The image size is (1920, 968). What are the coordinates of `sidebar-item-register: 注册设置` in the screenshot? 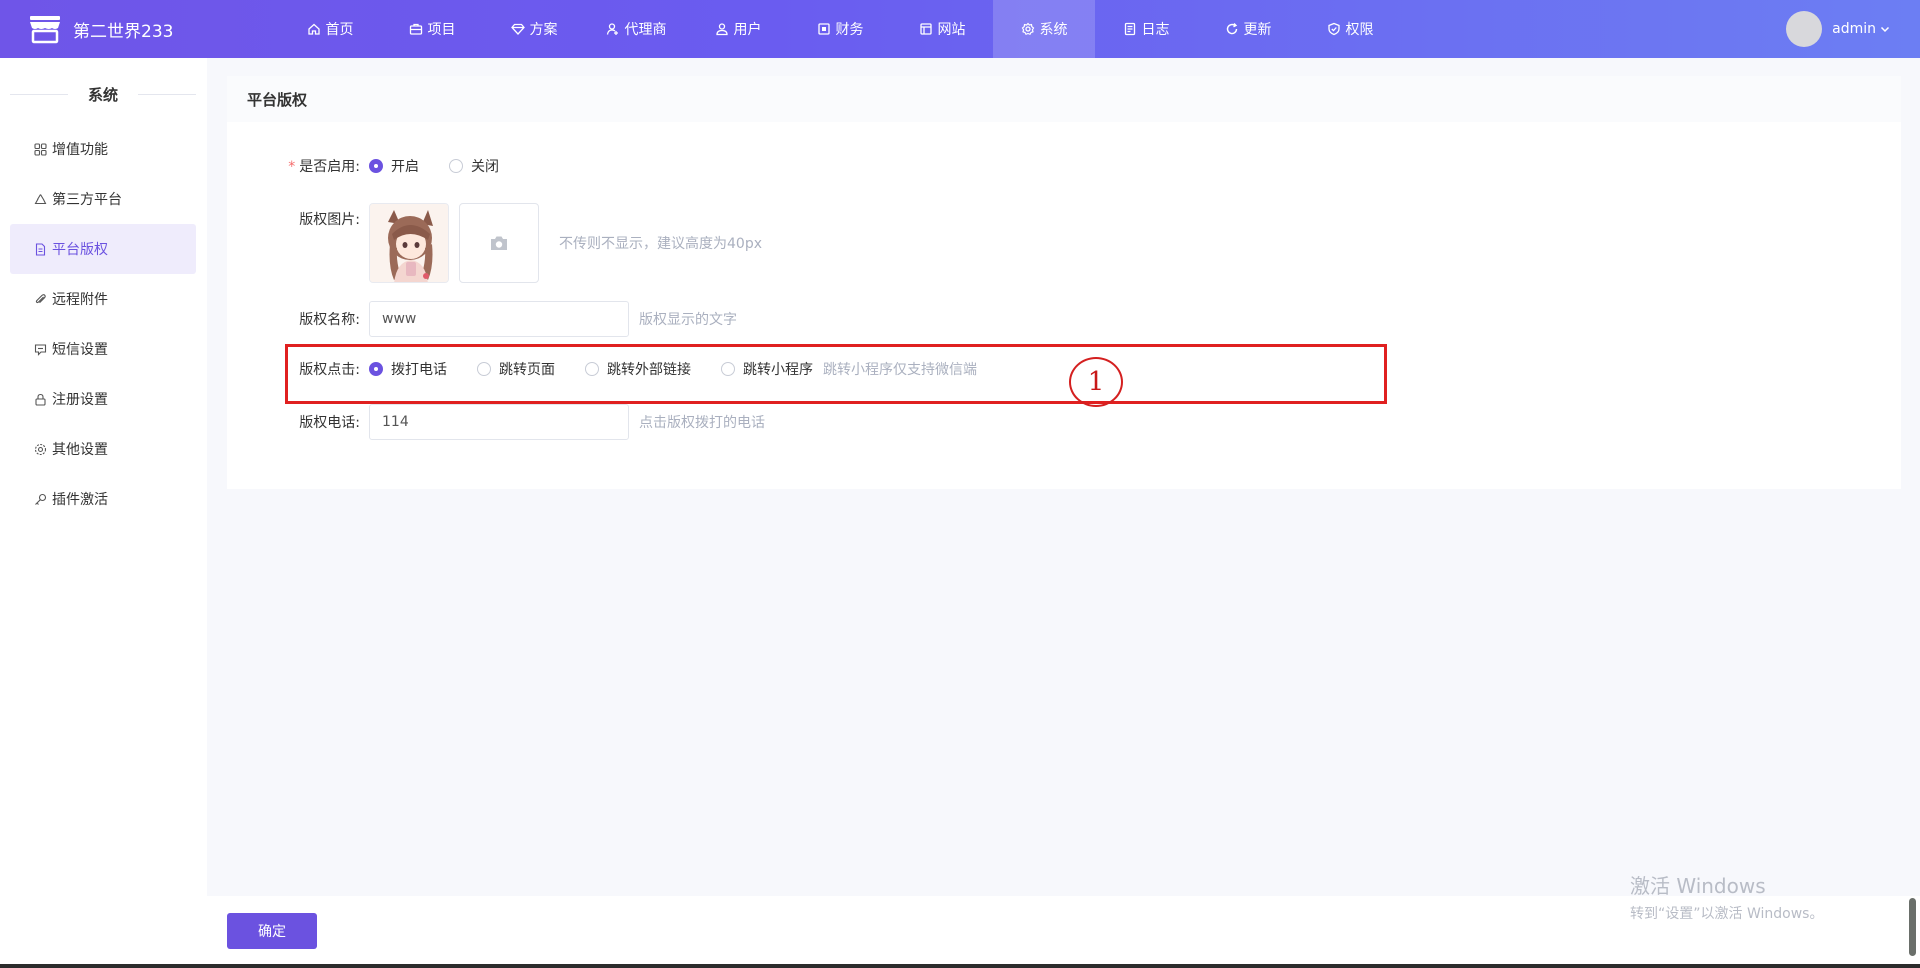 It's located at (103, 399).